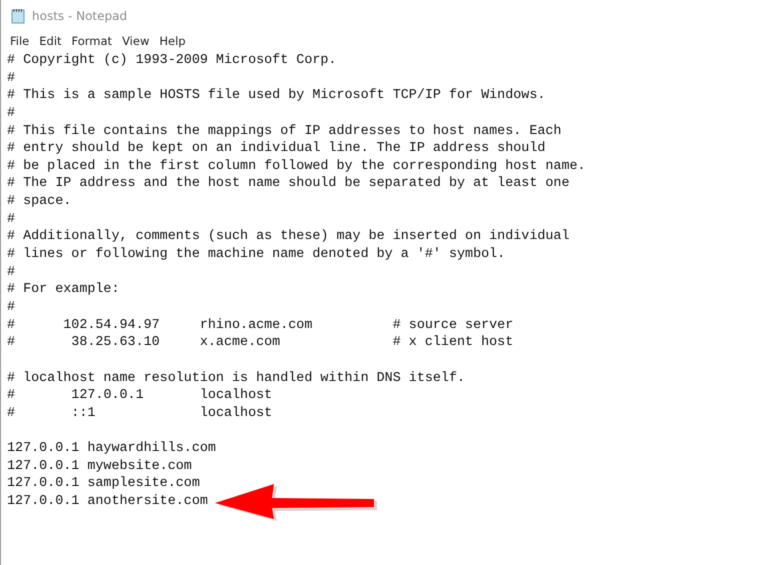  What do you see at coordinates (260, 325) in the screenshot?
I see `text-line: # 102.54.94.97 rhino.acme.com # source server` at bounding box center [260, 325].